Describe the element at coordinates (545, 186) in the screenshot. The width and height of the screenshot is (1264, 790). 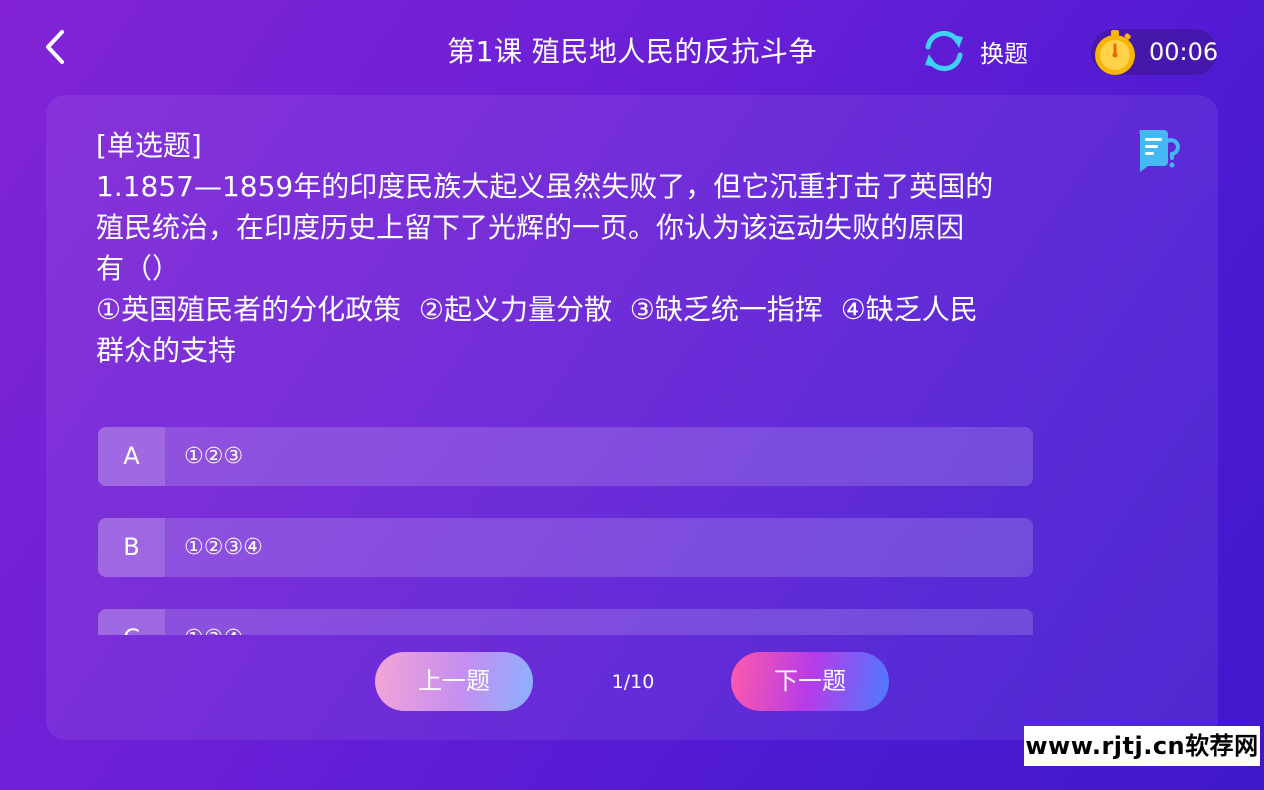
I see `question-stem-line: 1.1857—1859年的印度民族大起义虽然失败了，但它沉重打击了英国的` at that location.